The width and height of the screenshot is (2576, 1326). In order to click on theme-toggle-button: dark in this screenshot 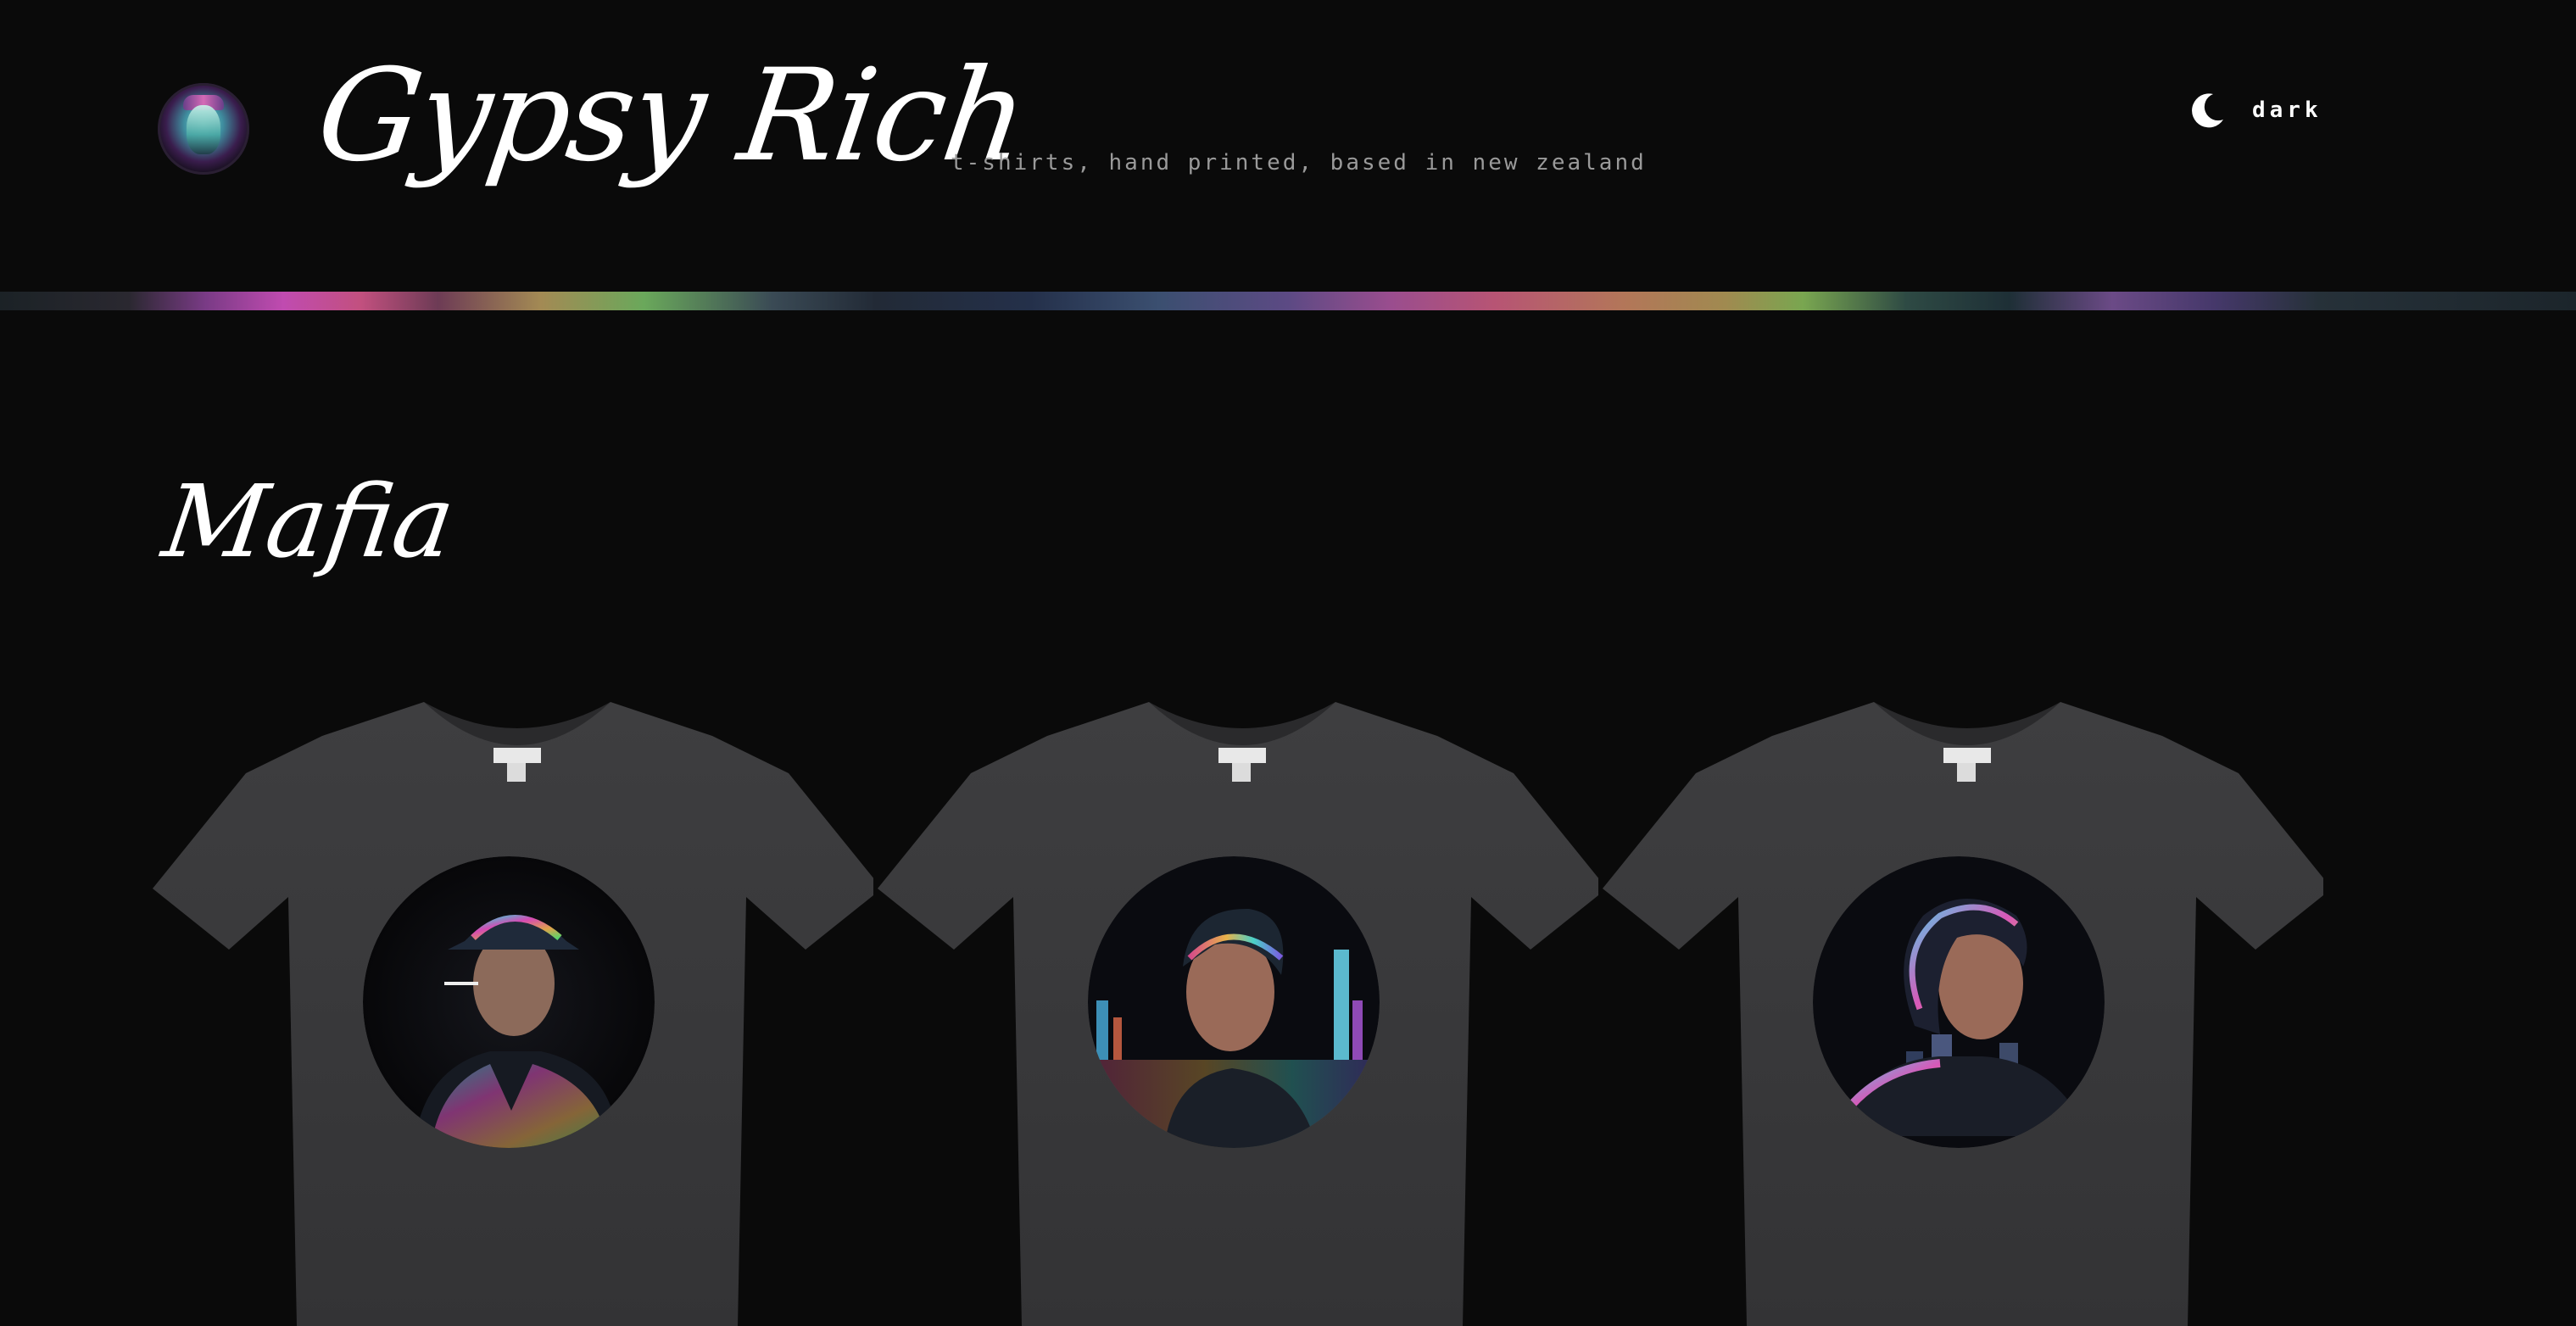, I will do `click(2255, 110)`.